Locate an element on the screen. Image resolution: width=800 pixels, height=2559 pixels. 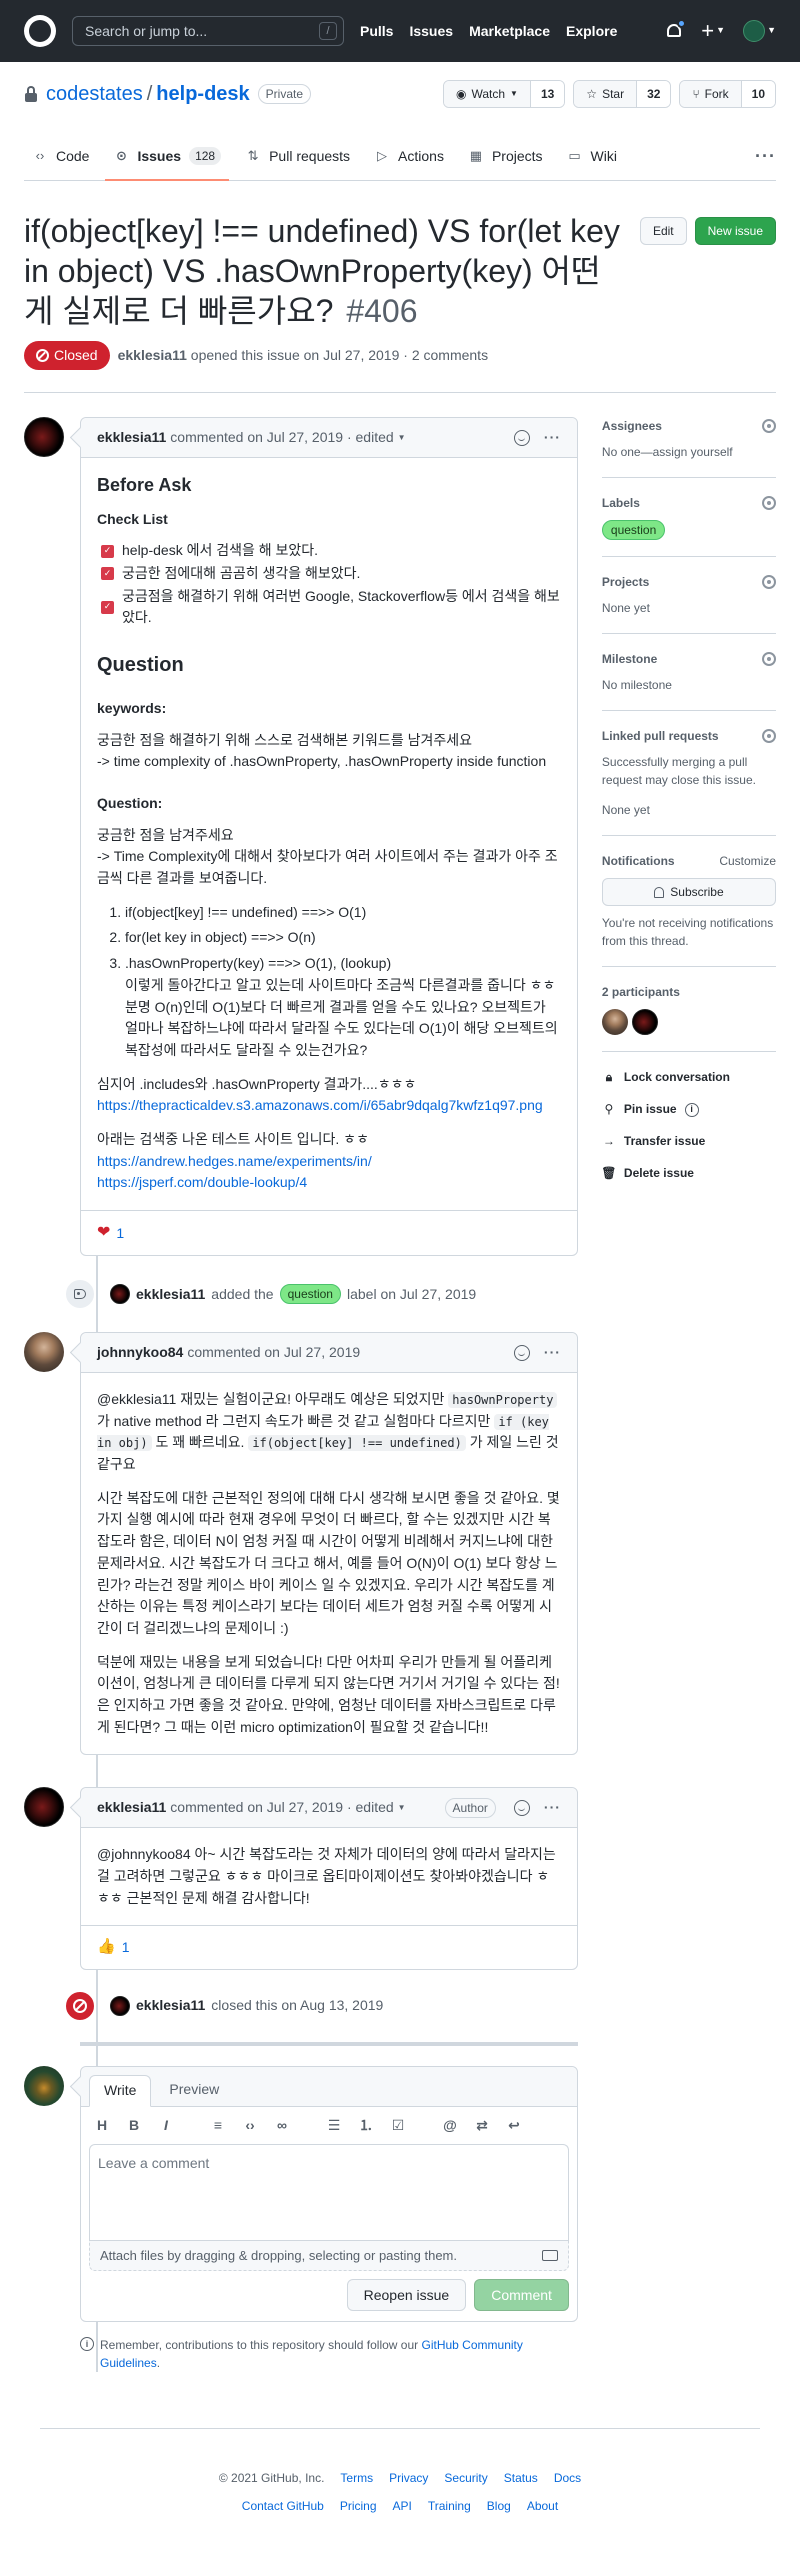
assign-yourself-link: No one—assign yourself is located at coordinates (689, 452).